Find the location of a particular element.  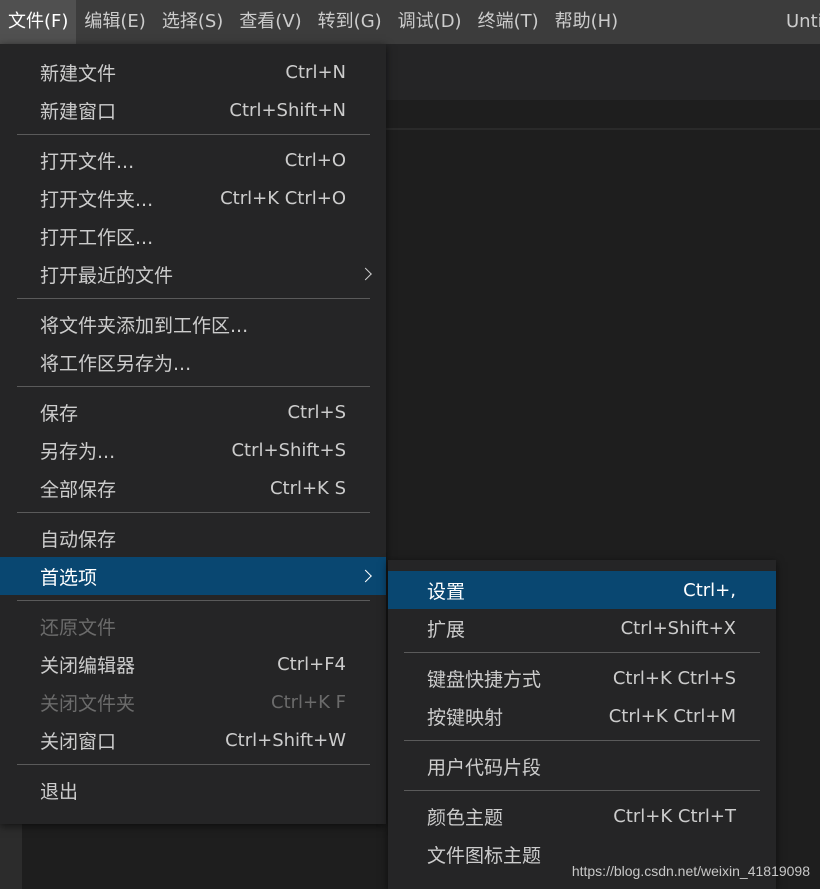

shortcut-label: Ctrl+O is located at coordinates (315, 160).